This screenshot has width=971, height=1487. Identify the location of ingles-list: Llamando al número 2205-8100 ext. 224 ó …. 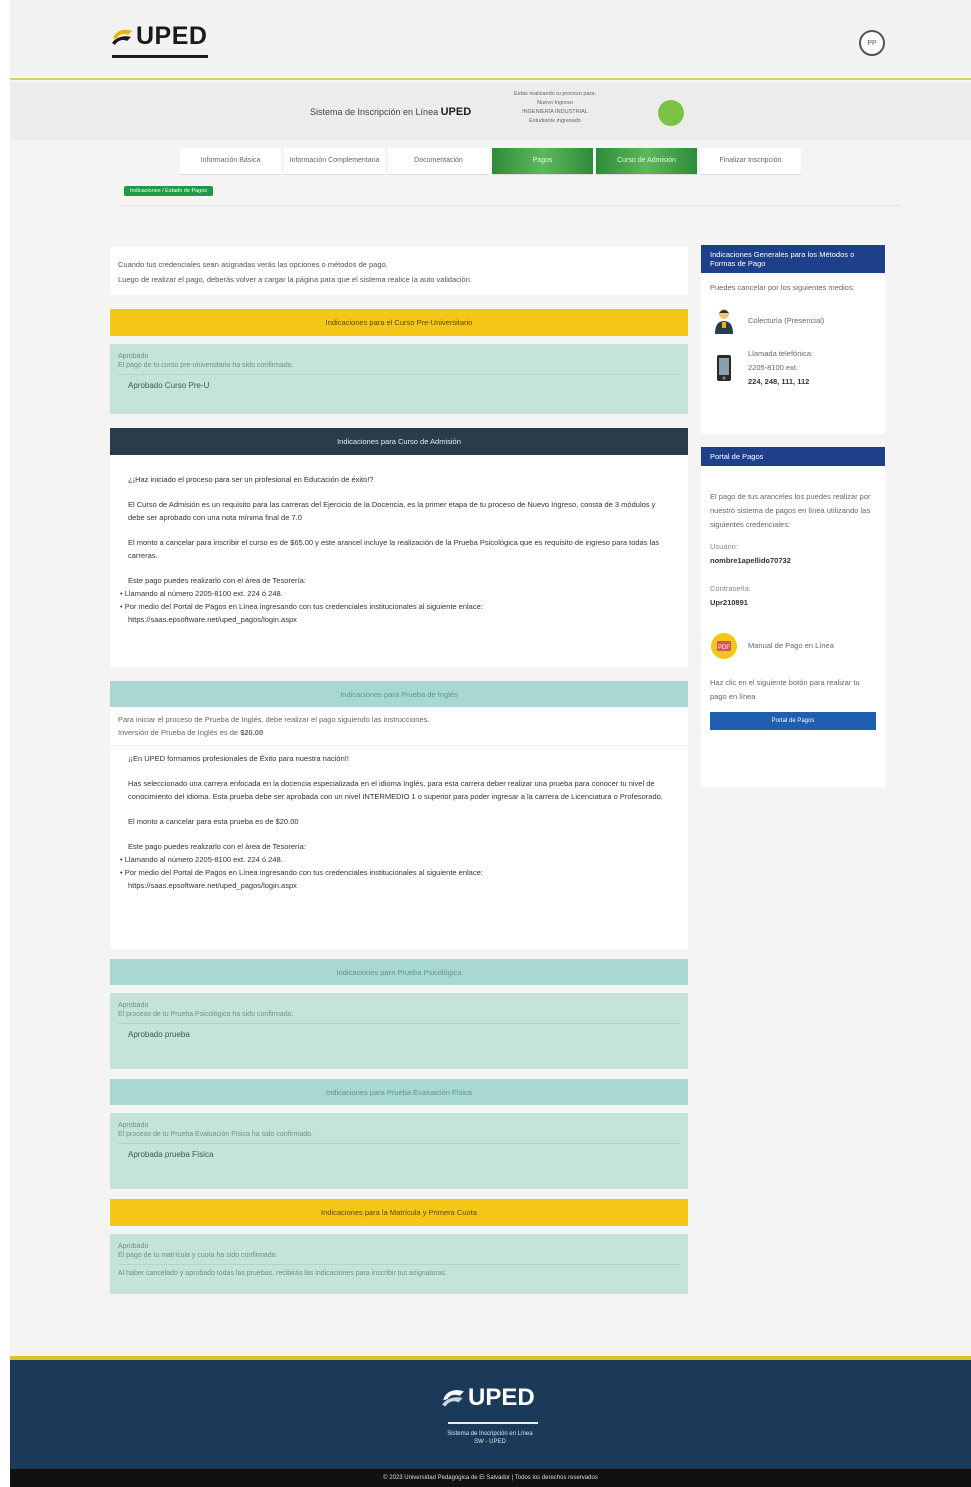
(395, 866).